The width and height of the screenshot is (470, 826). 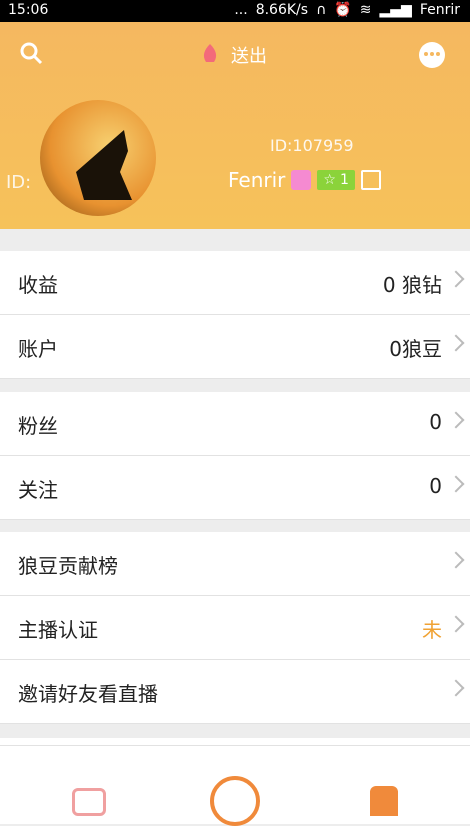 What do you see at coordinates (257, 180) in the screenshot?
I see `username: Fenrir` at bounding box center [257, 180].